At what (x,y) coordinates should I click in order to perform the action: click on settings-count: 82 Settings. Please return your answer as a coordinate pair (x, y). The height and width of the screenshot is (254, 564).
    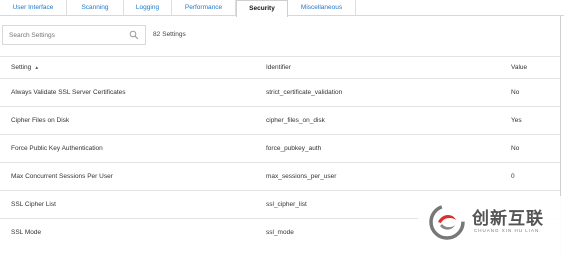
    Looking at the image, I should click on (170, 34).